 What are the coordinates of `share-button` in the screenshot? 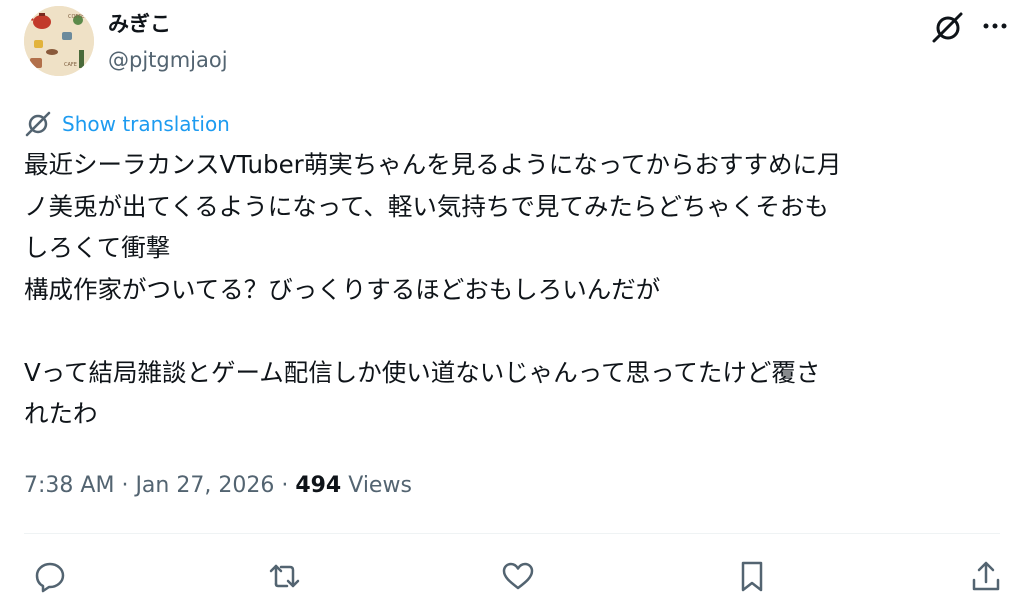 It's located at (986, 576).